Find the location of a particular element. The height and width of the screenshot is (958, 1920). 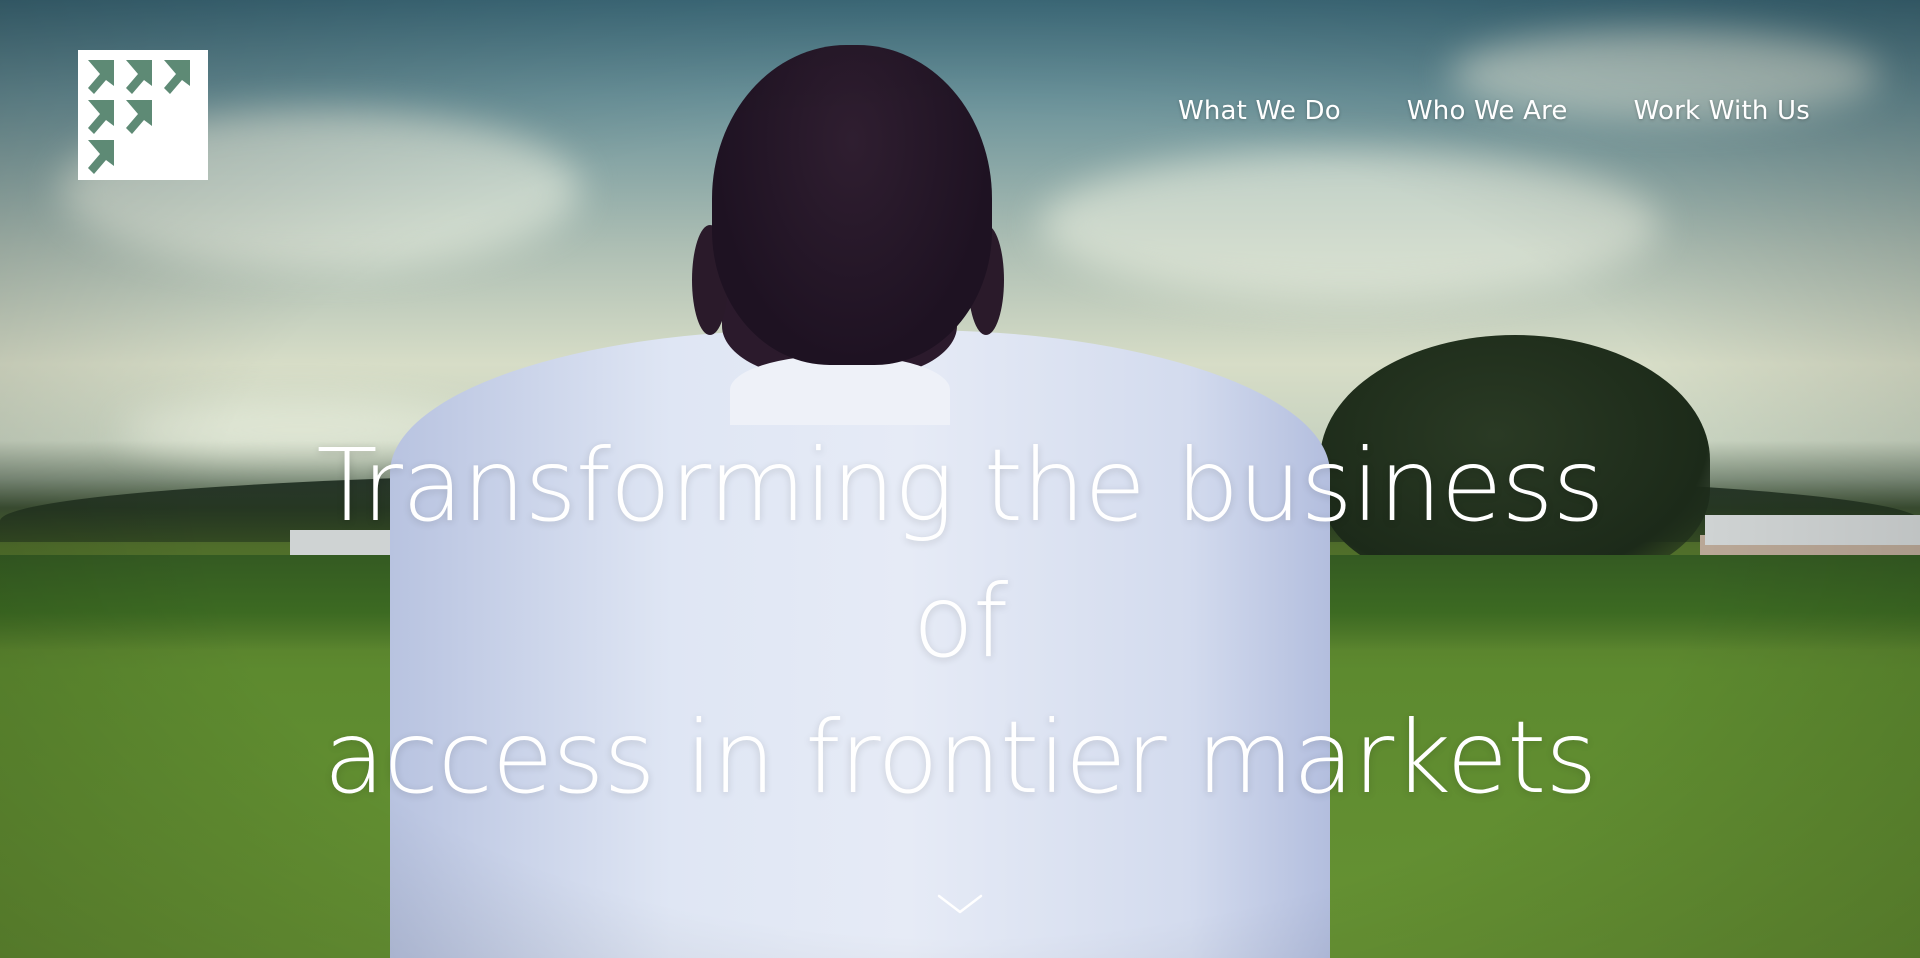

site-logo is located at coordinates (143, 115).